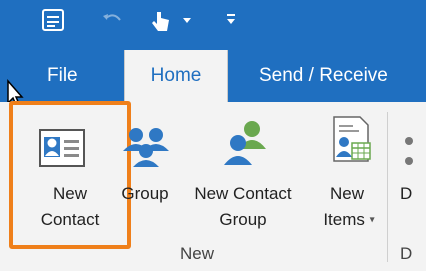  Describe the element at coordinates (346, 193) in the screenshot. I see `new-items-label-line1: New` at that location.